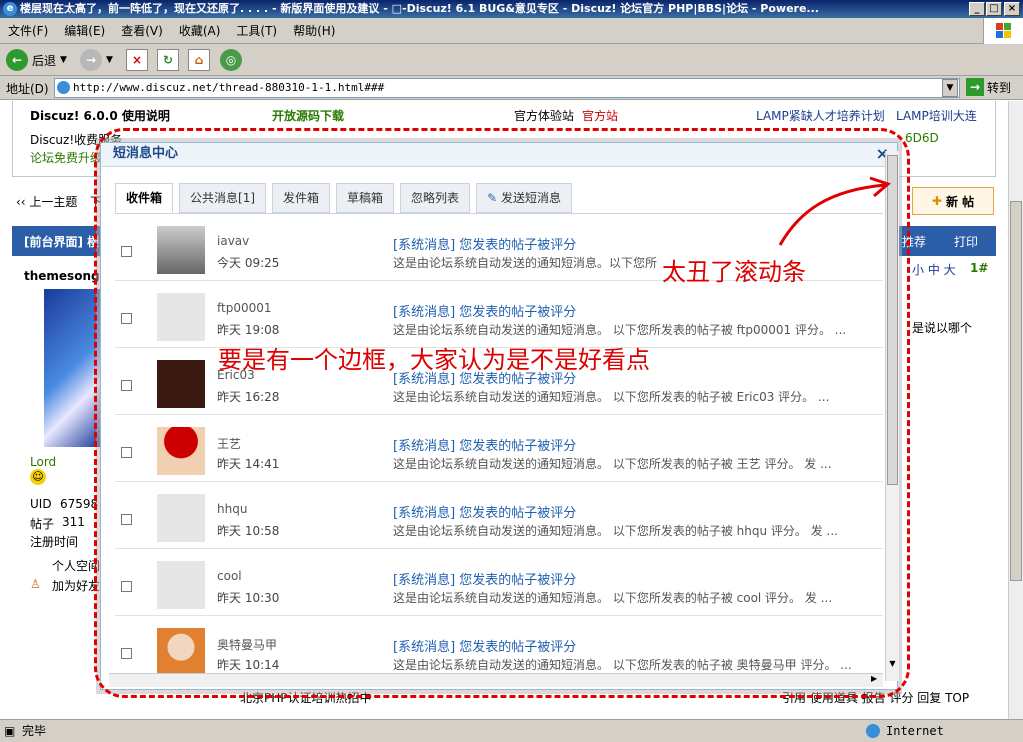 The width and height of the screenshot is (1023, 742). I want to click on go-arrow-icon: →, so click(975, 87).